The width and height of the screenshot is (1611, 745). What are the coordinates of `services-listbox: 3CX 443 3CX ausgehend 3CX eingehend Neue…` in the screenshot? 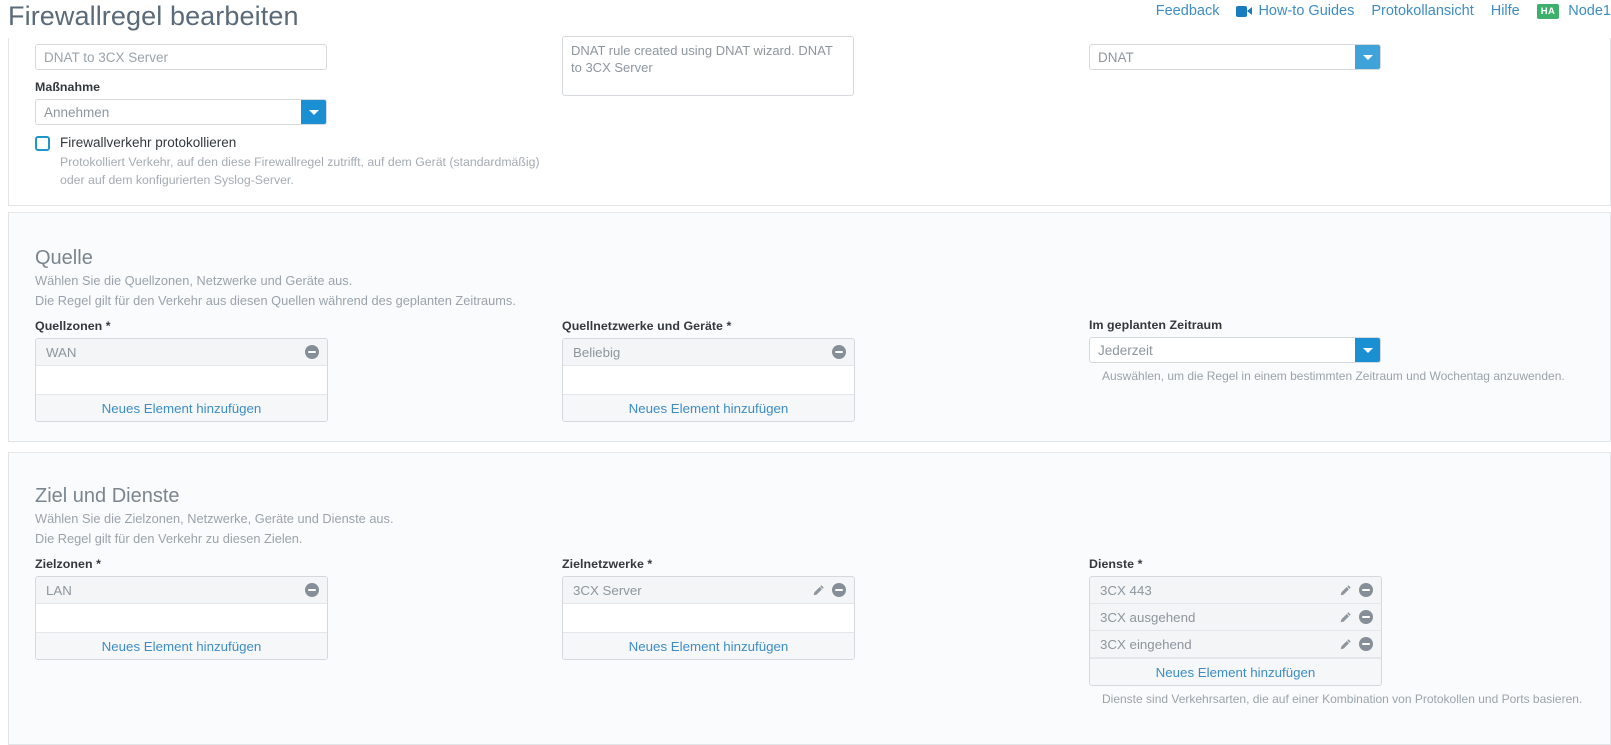 It's located at (1235, 631).